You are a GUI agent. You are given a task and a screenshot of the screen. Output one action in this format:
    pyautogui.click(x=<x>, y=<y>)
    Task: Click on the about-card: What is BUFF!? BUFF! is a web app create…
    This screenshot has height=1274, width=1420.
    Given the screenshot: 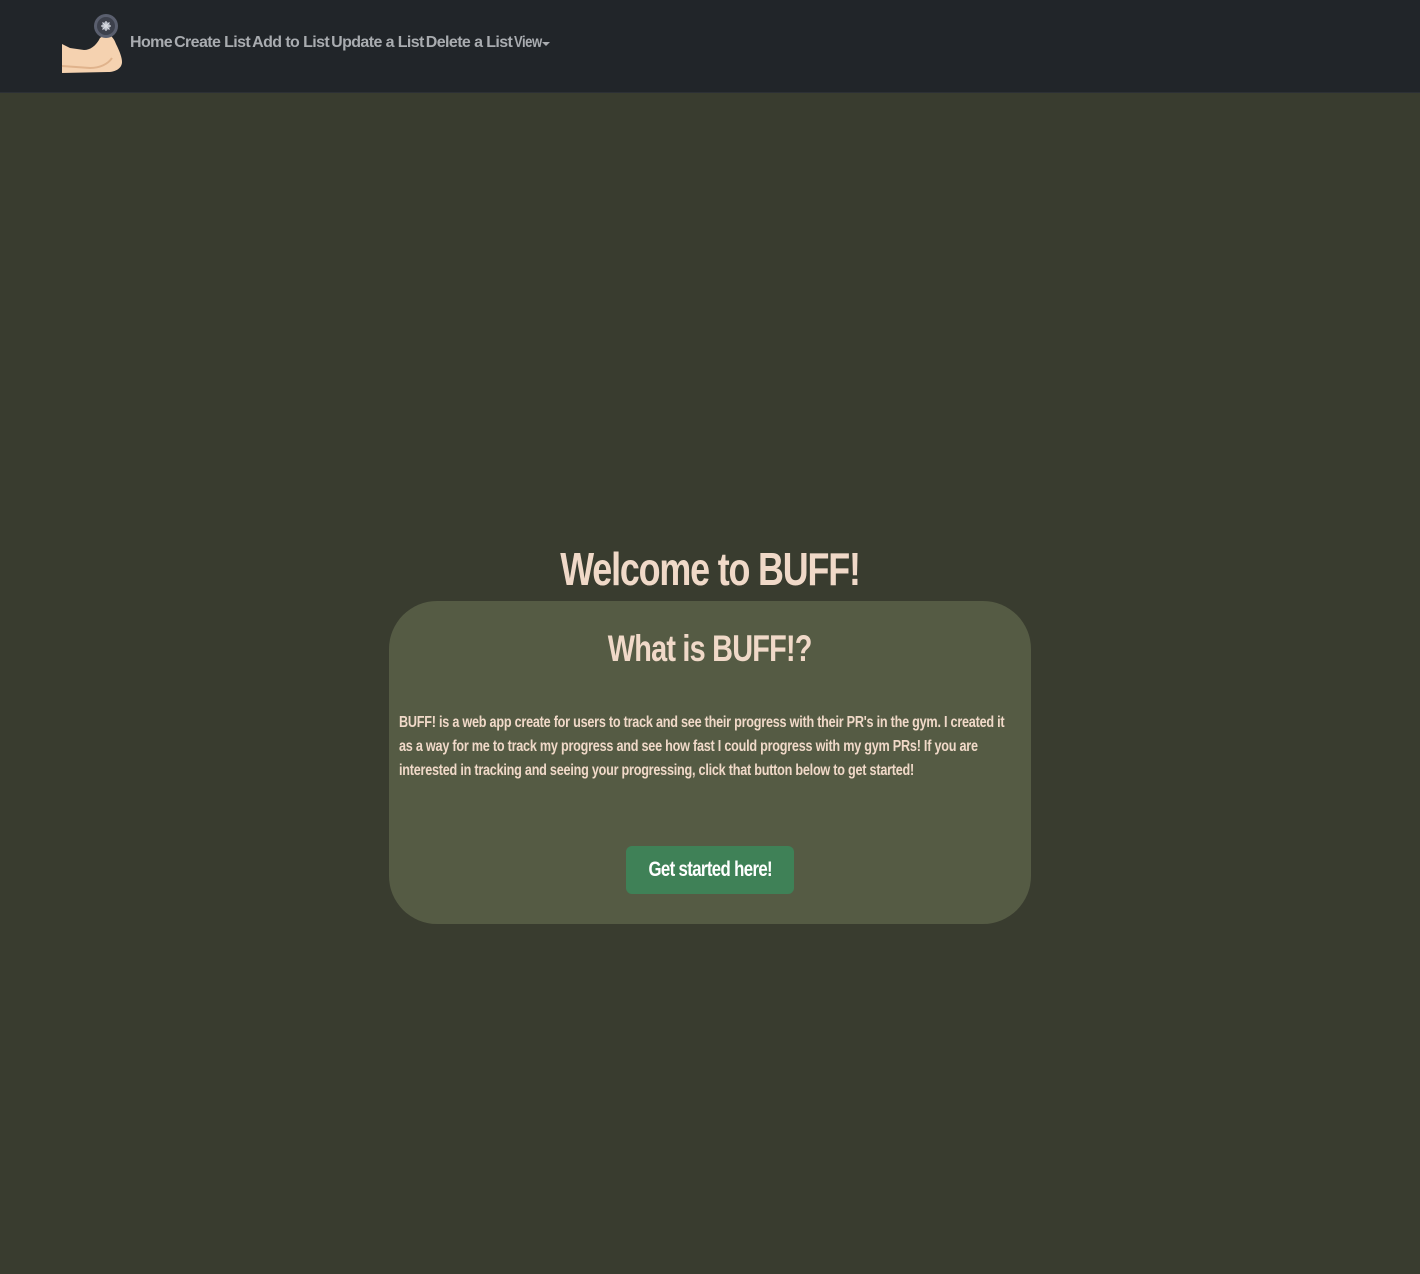 What is the action you would take?
    pyautogui.click(x=710, y=762)
    